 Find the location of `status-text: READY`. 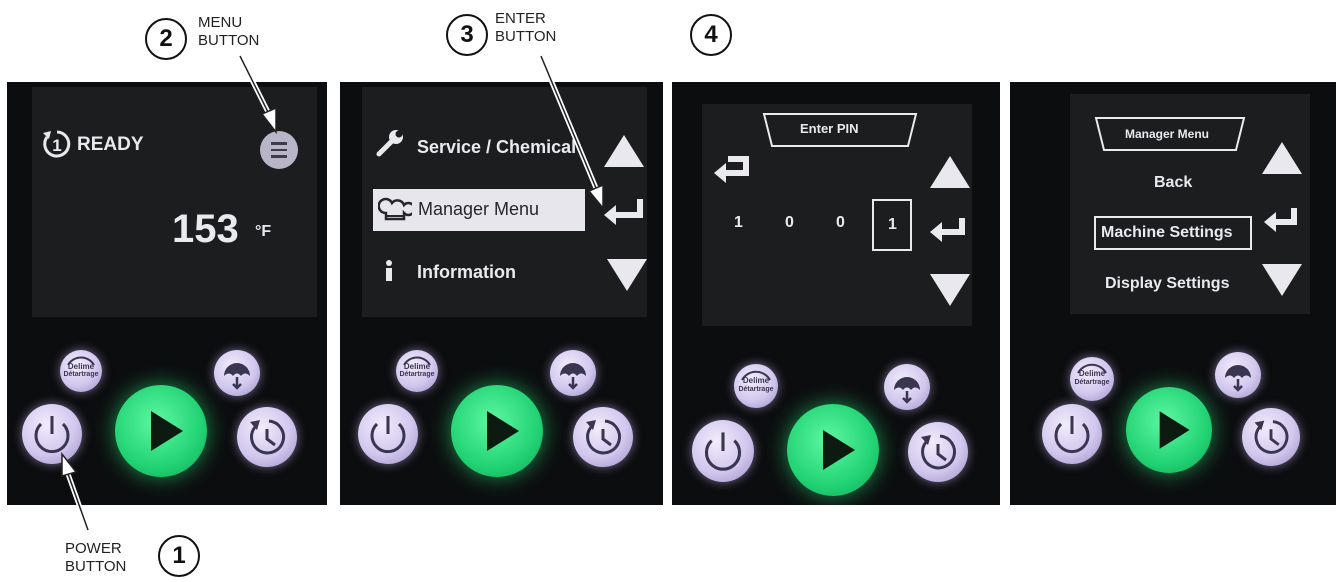

status-text: READY is located at coordinates (110, 144).